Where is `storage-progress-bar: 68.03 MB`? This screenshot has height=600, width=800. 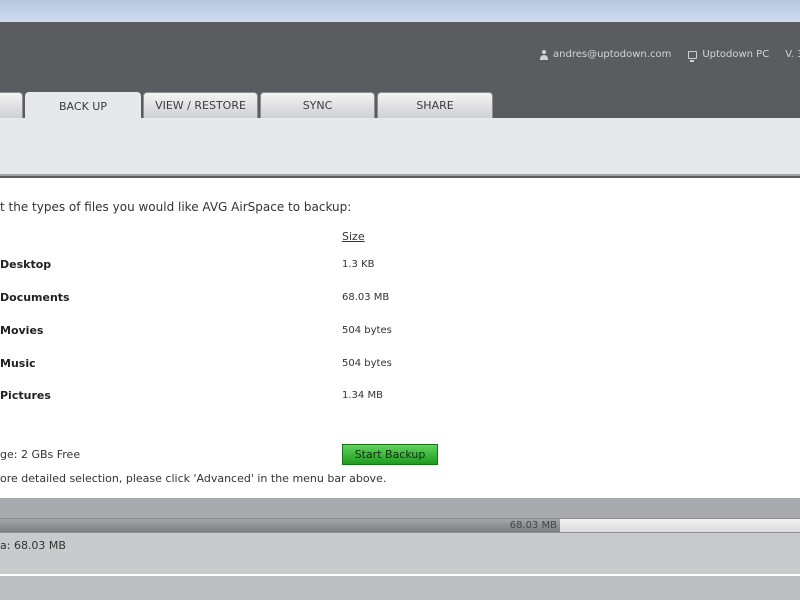
storage-progress-bar: 68.03 MB is located at coordinates (400, 525).